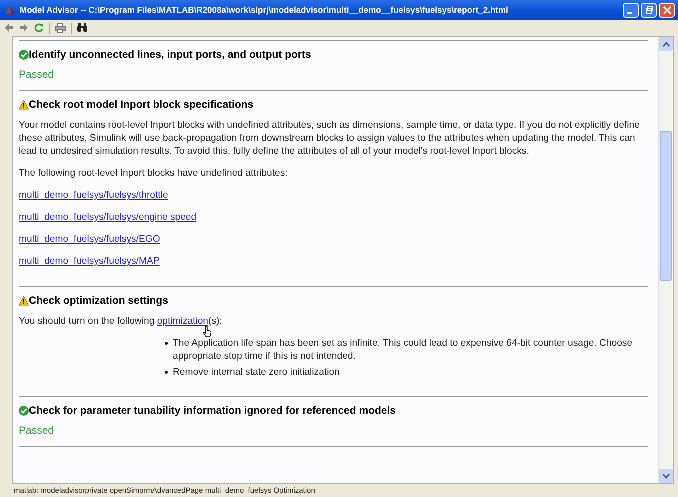  Describe the element at coordinates (629, 13) in the screenshot. I see `minimize-icon` at that location.